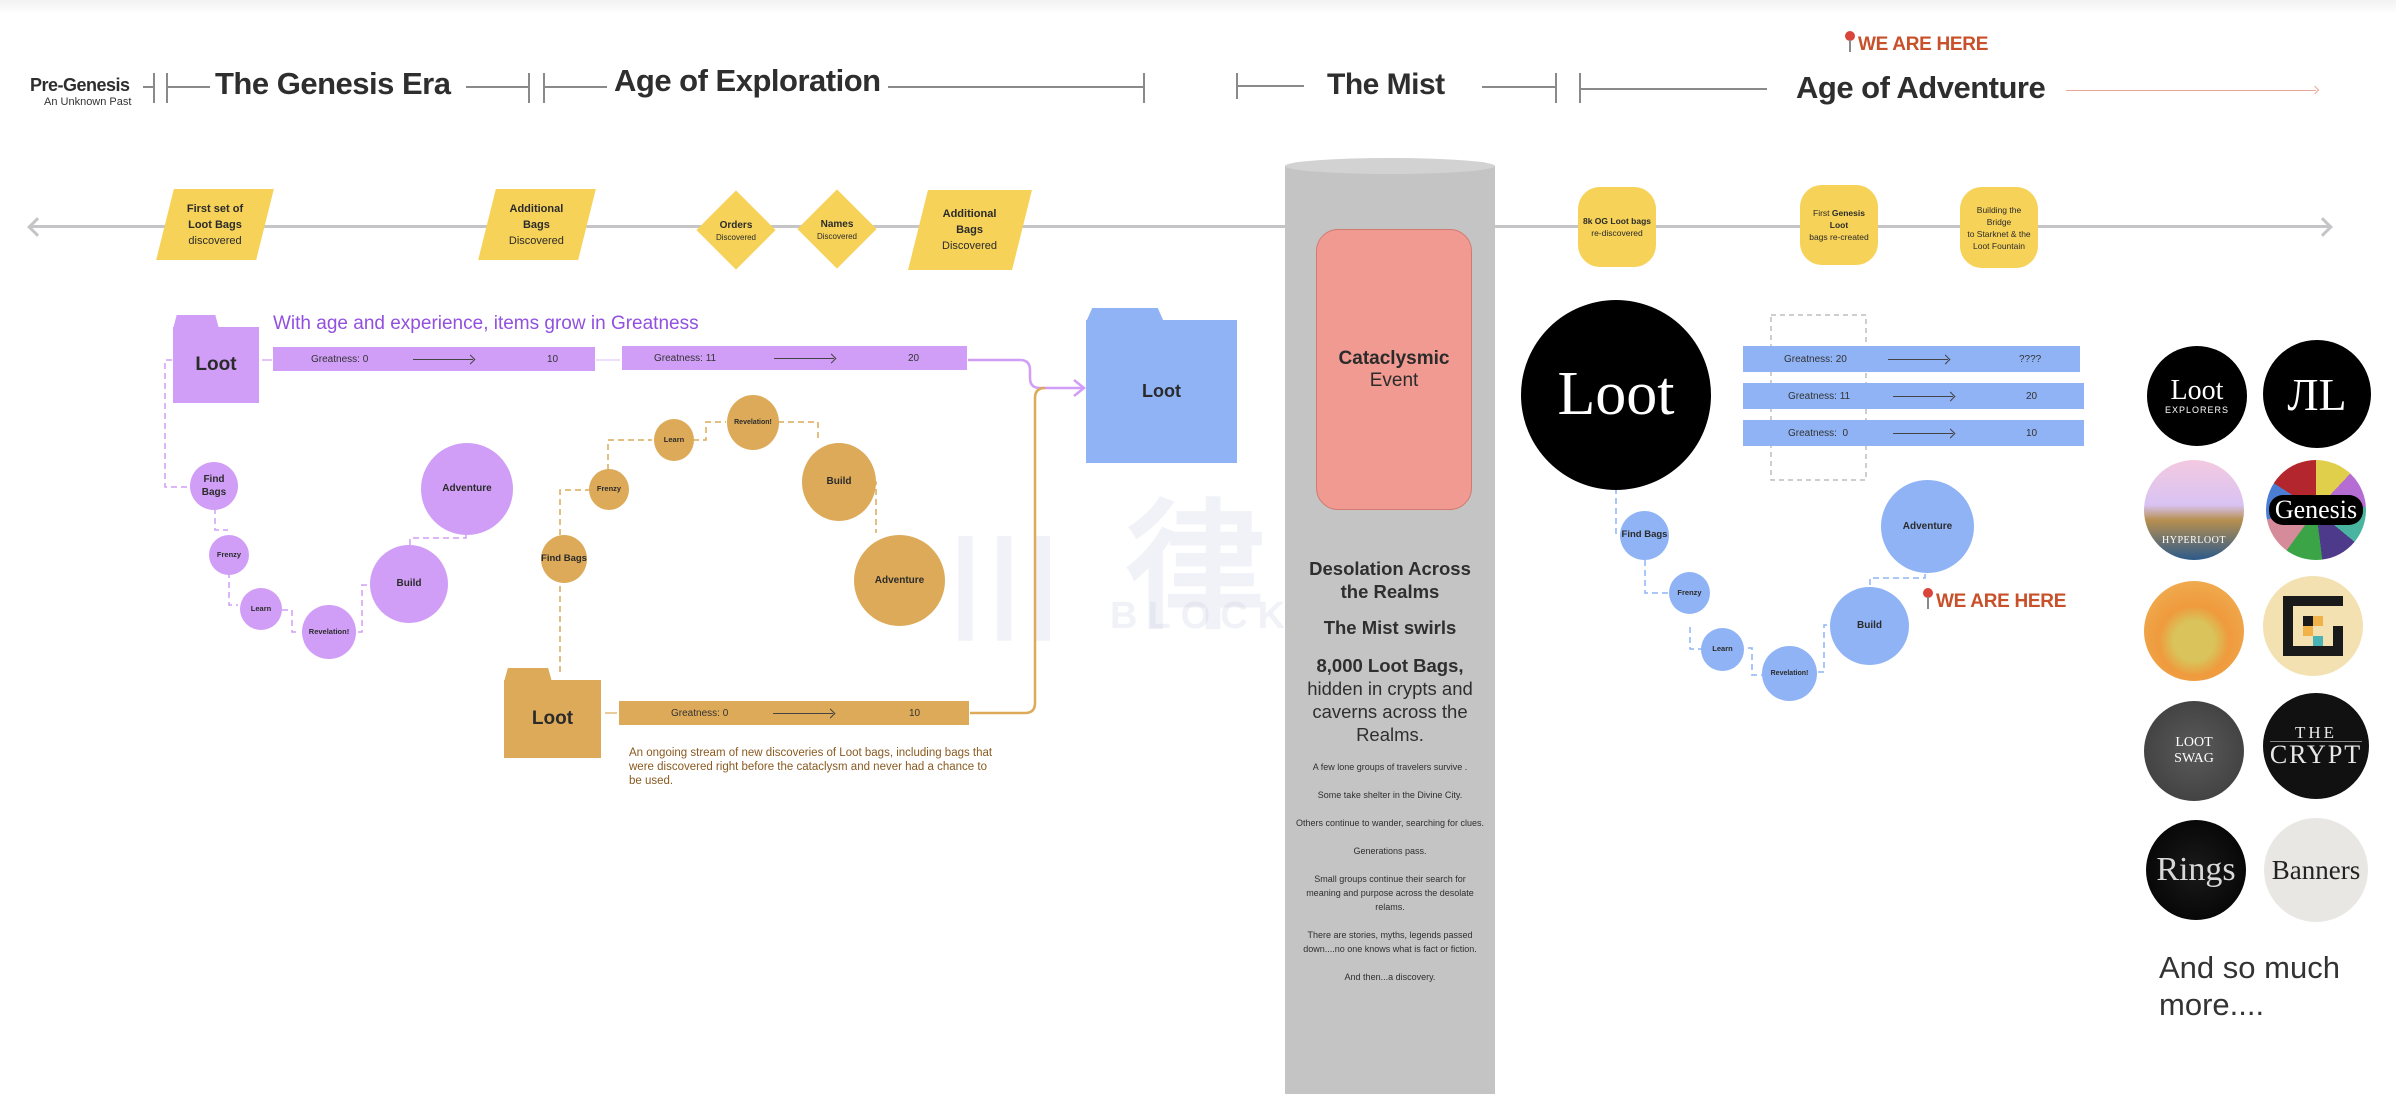  What do you see at coordinates (2030, 359) in the screenshot?
I see `greatness-to: ????` at bounding box center [2030, 359].